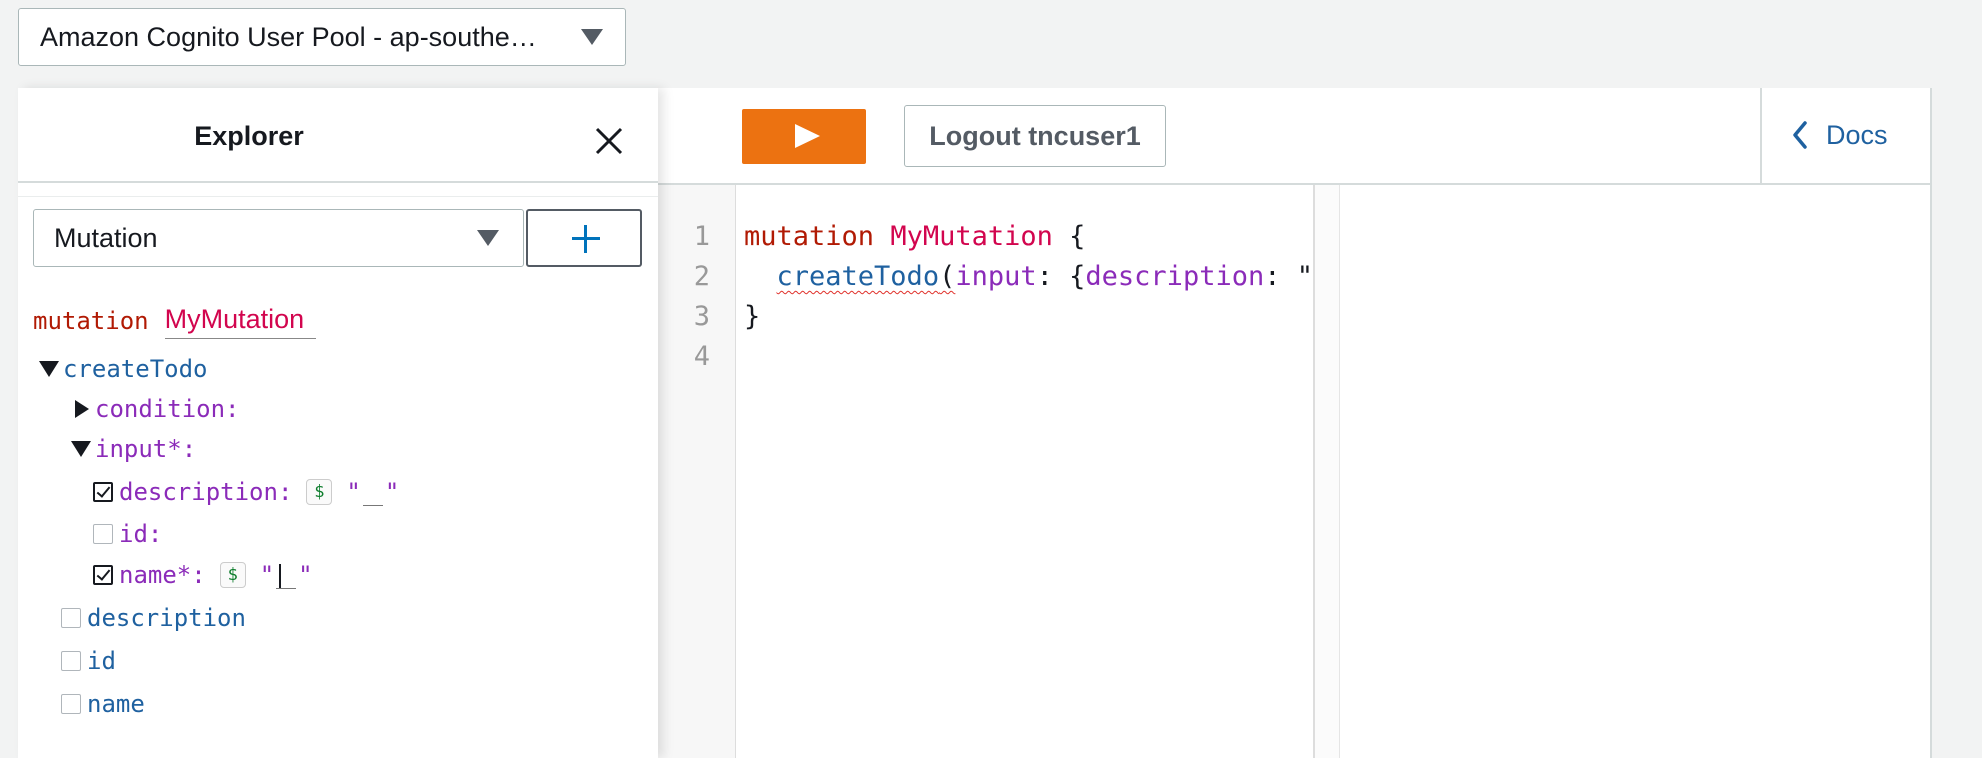 Image resolution: width=1982 pixels, height=758 pixels. What do you see at coordinates (1761, 136) in the screenshot?
I see `docs-divider` at bounding box center [1761, 136].